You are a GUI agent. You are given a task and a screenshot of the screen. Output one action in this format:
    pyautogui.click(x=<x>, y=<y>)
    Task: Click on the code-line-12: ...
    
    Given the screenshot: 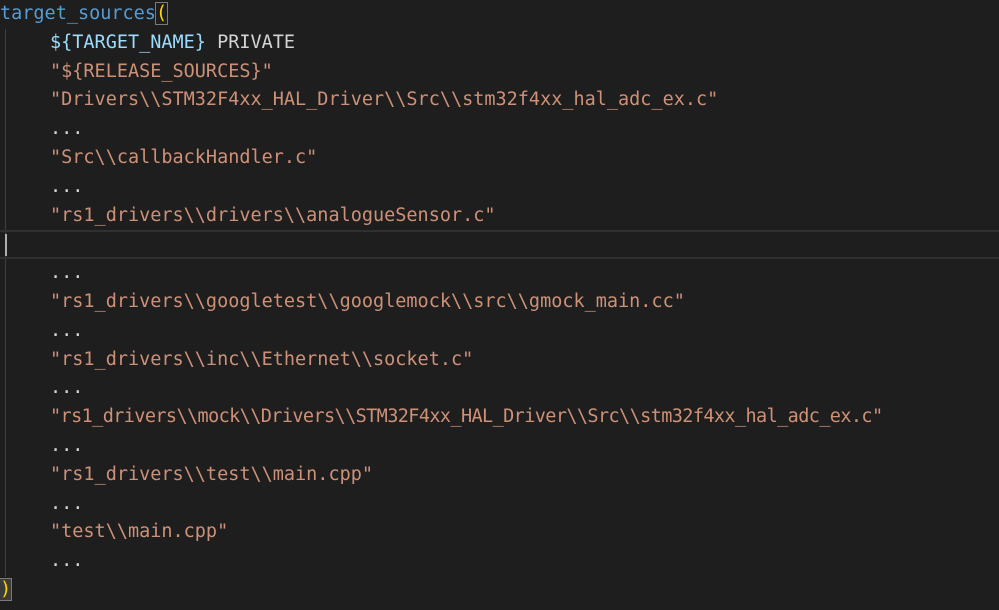 What is the action you would take?
    pyautogui.click(x=499, y=331)
    